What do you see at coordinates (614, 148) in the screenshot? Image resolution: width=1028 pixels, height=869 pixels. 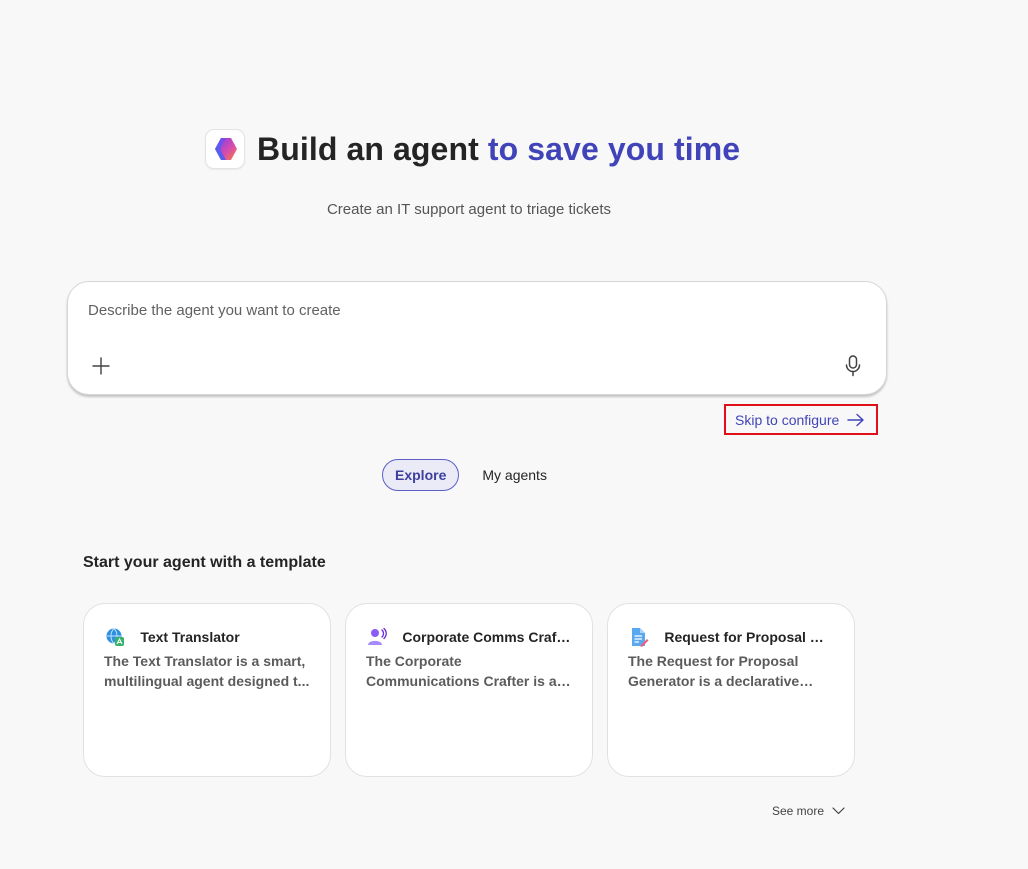 I see `hero-title-accent: to save you time` at bounding box center [614, 148].